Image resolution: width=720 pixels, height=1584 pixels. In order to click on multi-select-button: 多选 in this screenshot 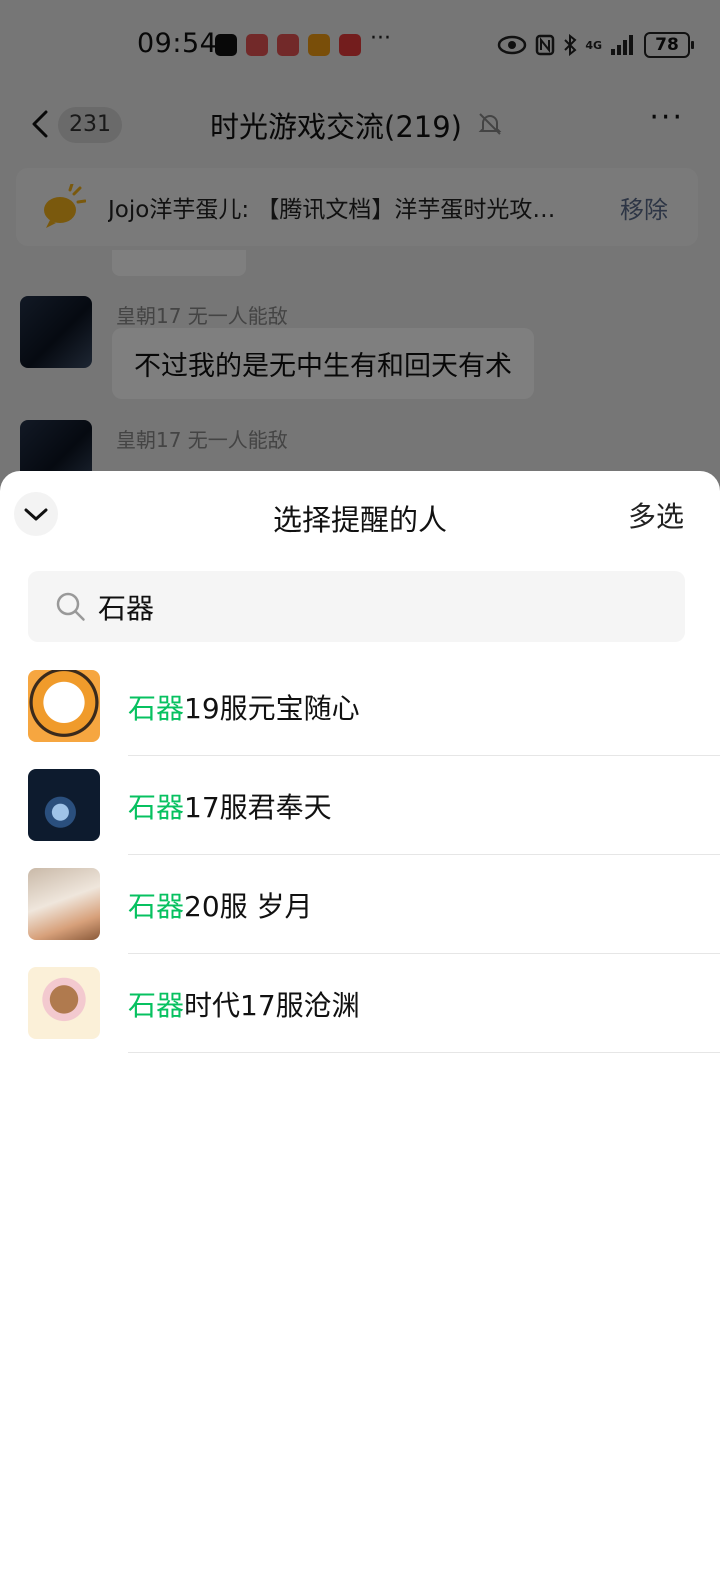, I will do `click(656, 515)`.